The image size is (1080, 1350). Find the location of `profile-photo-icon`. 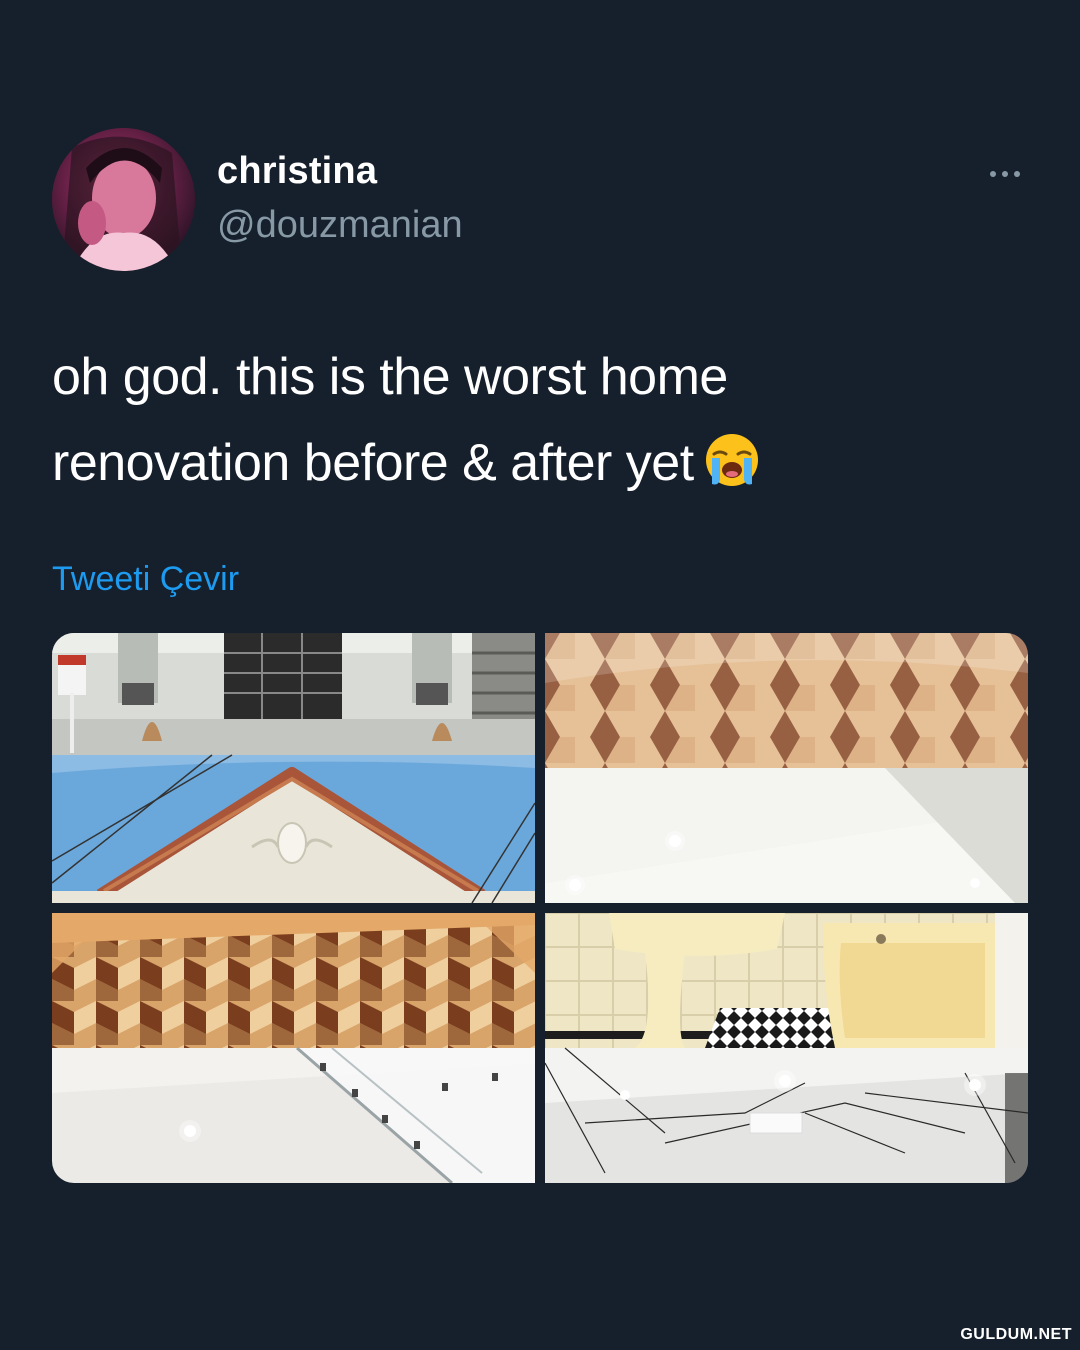

profile-photo-icon is located at coordinates (123, 199).